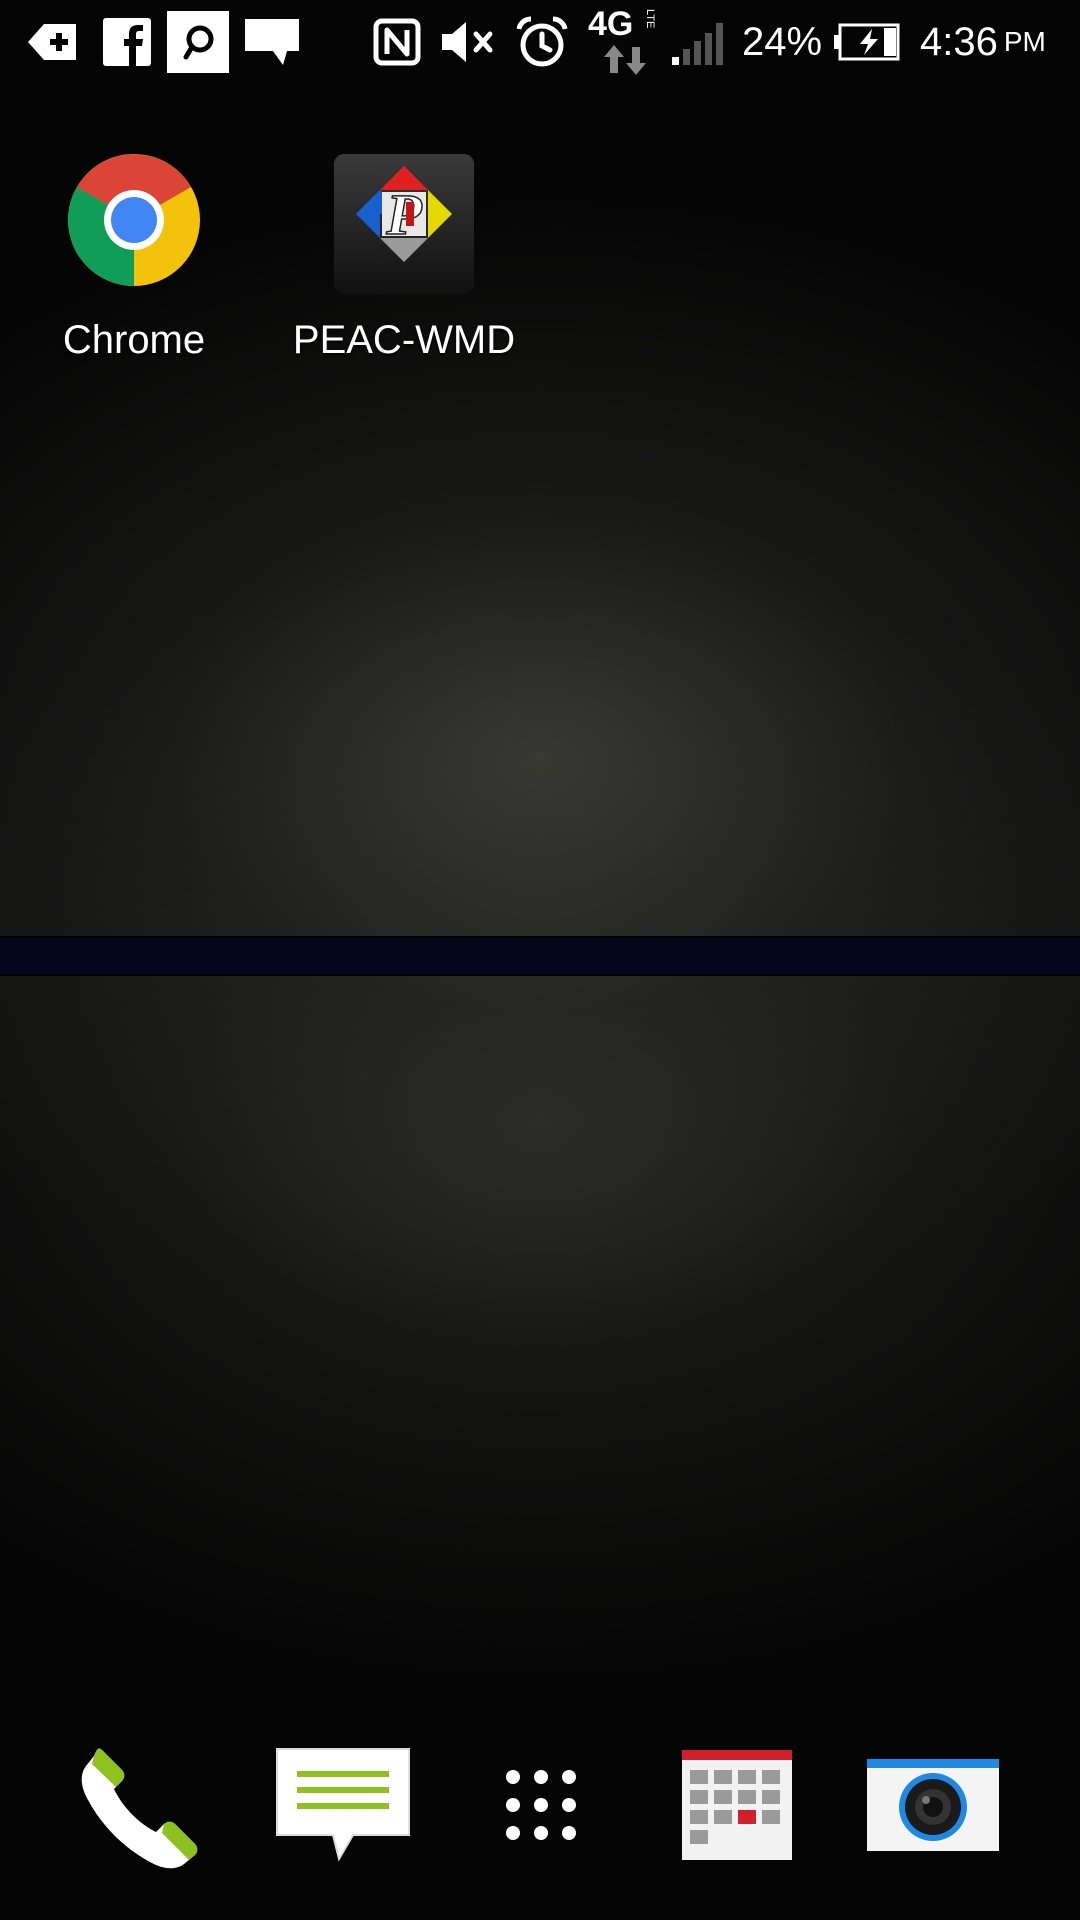  What do you see at coordinates (198, 42) in the screenshot?
I see `peak-app-icon` at bounding box center [198, 42].